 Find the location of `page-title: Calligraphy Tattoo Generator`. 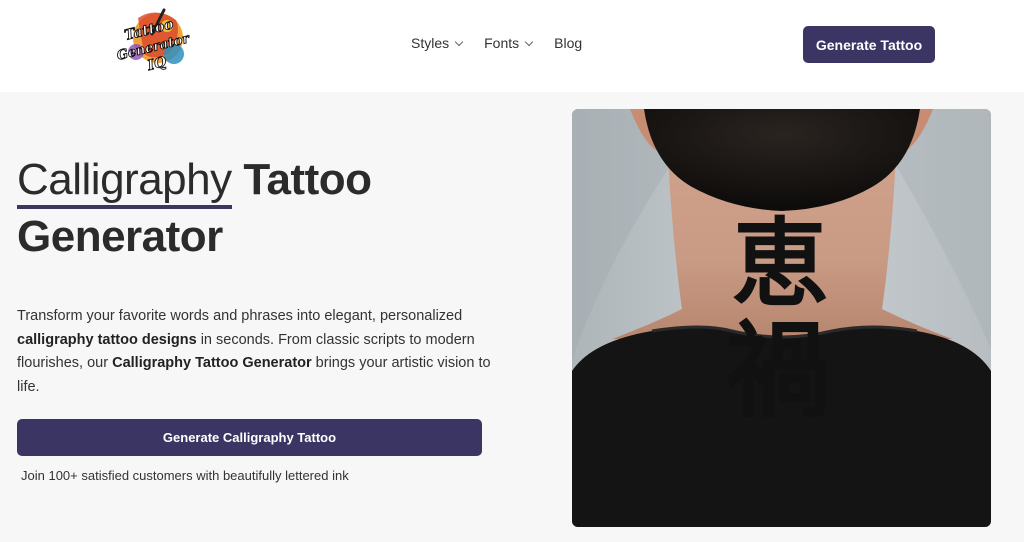

page-title: Calligraphy Tattoo Generator is located at coordinates (277, 208).